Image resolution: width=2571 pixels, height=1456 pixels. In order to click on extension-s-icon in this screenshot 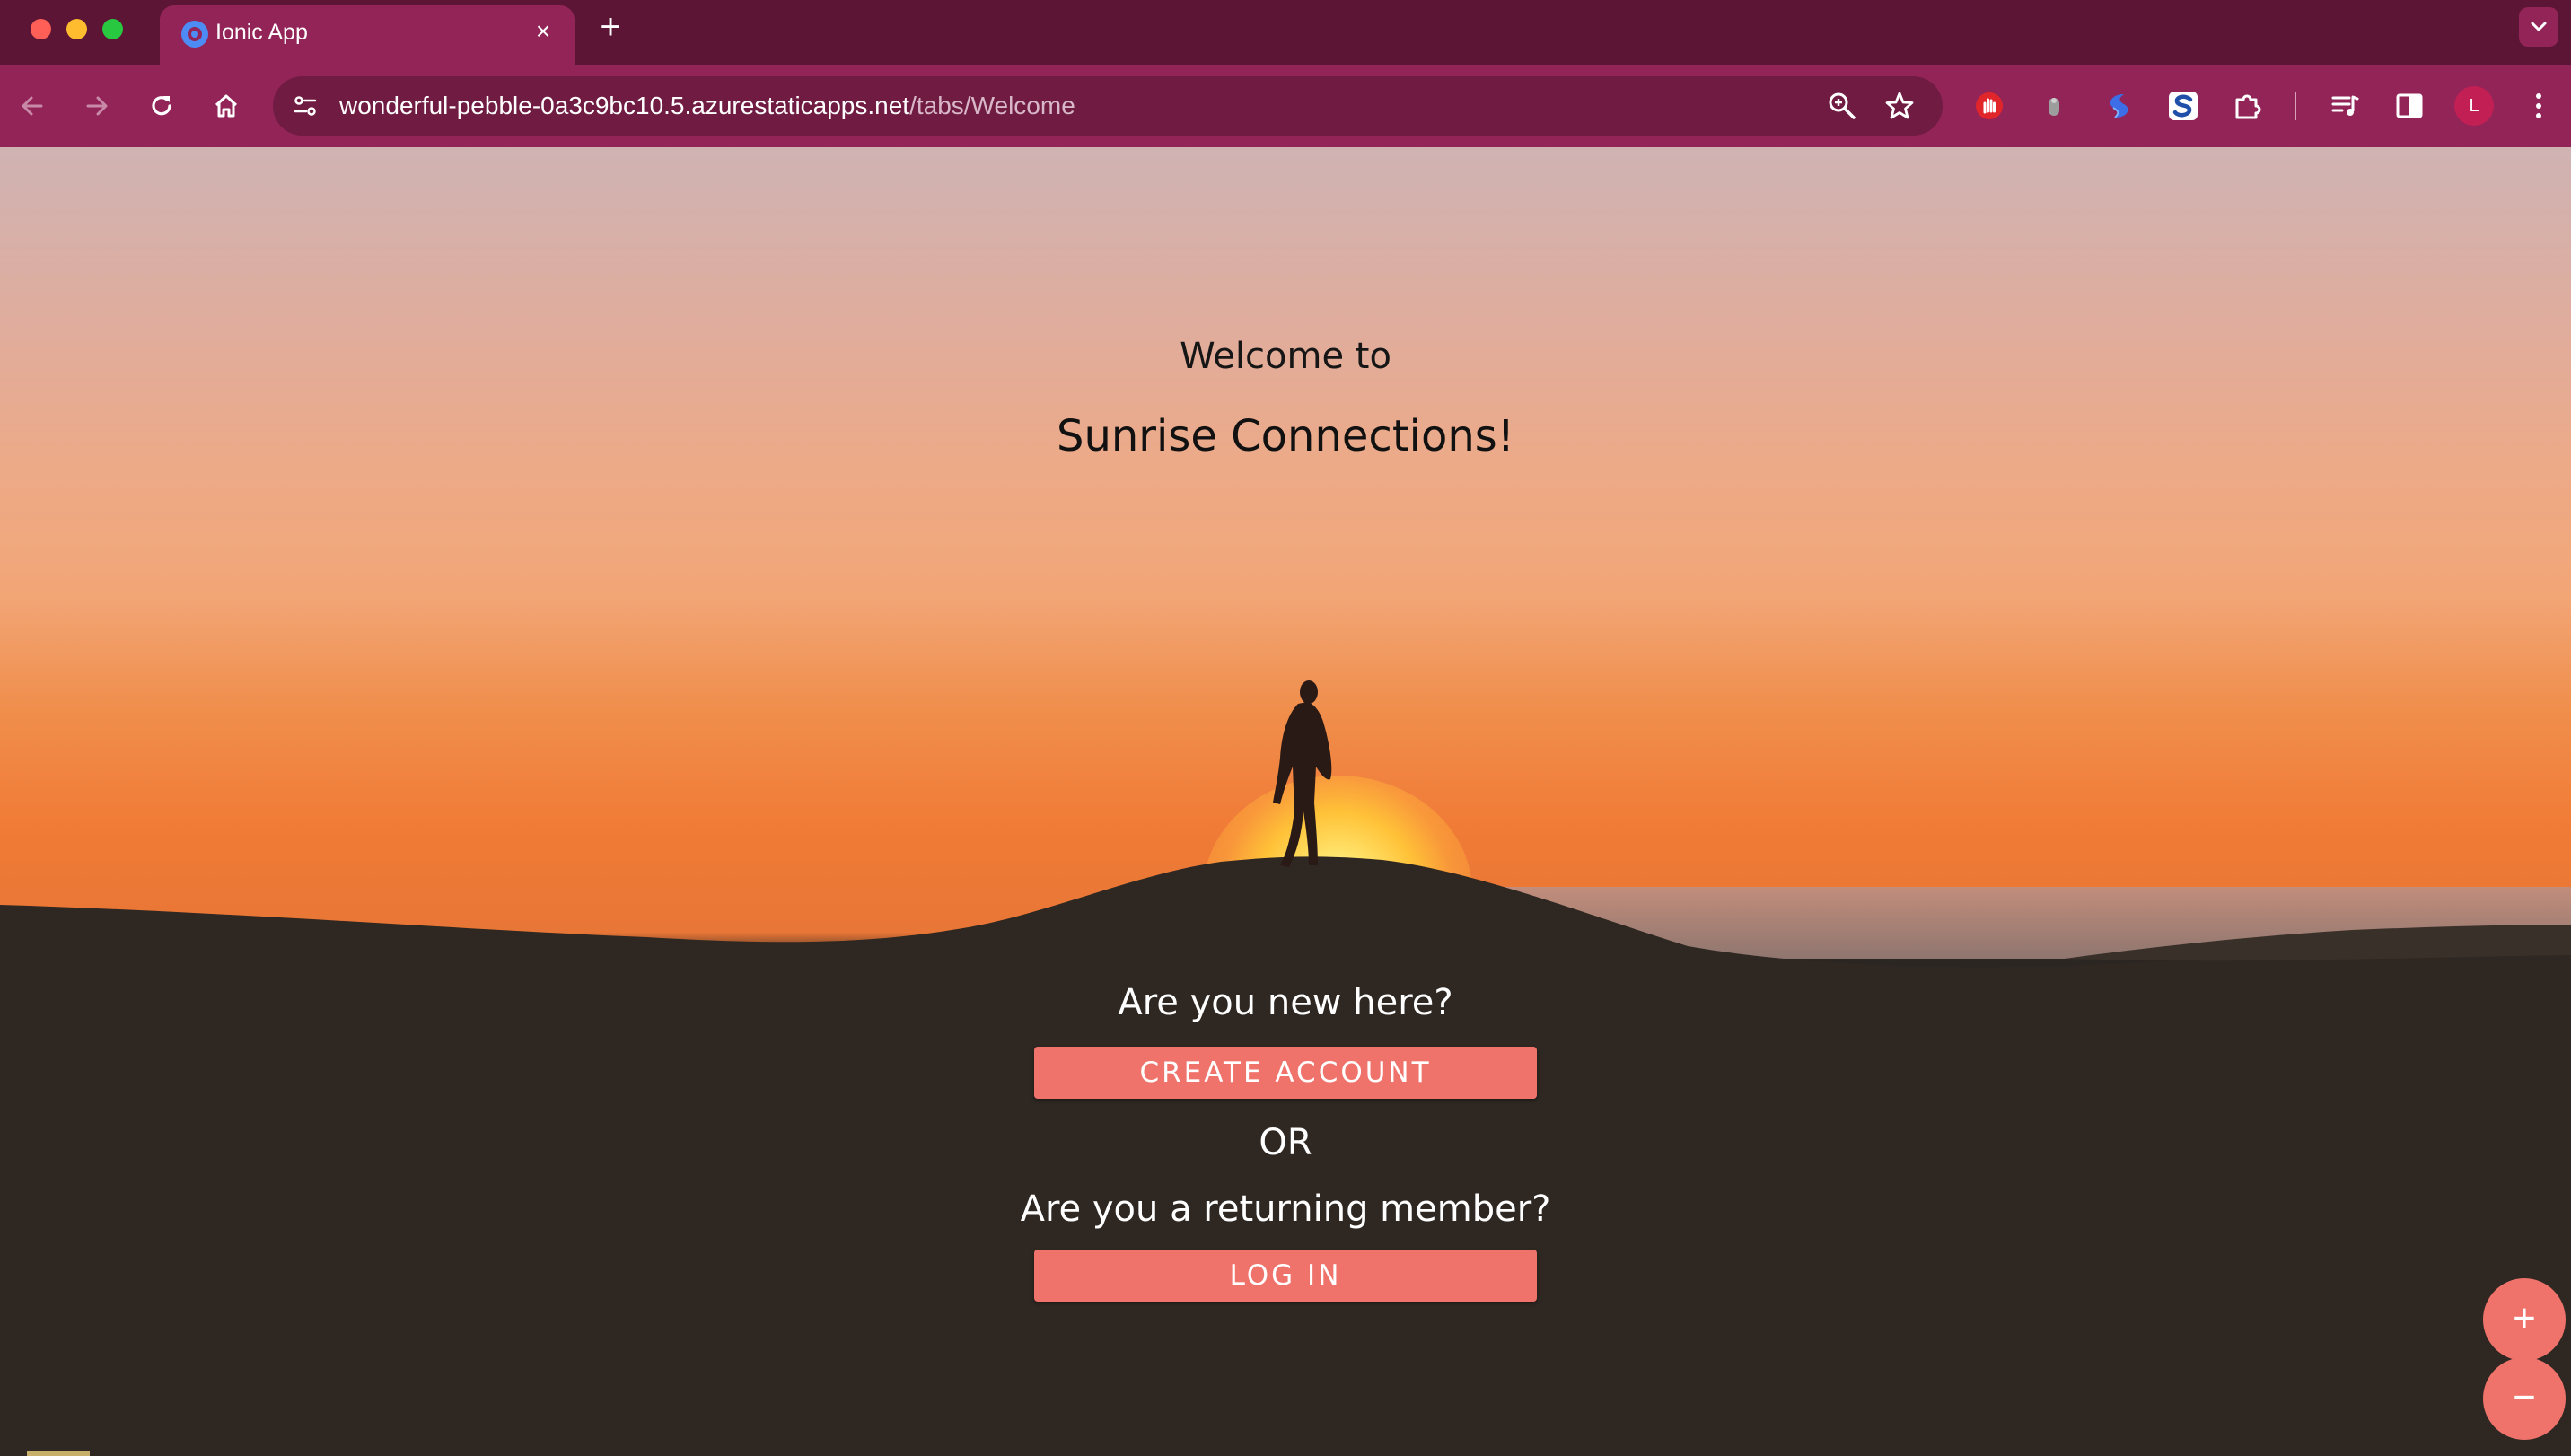, I will do `click(2183, 106)`.